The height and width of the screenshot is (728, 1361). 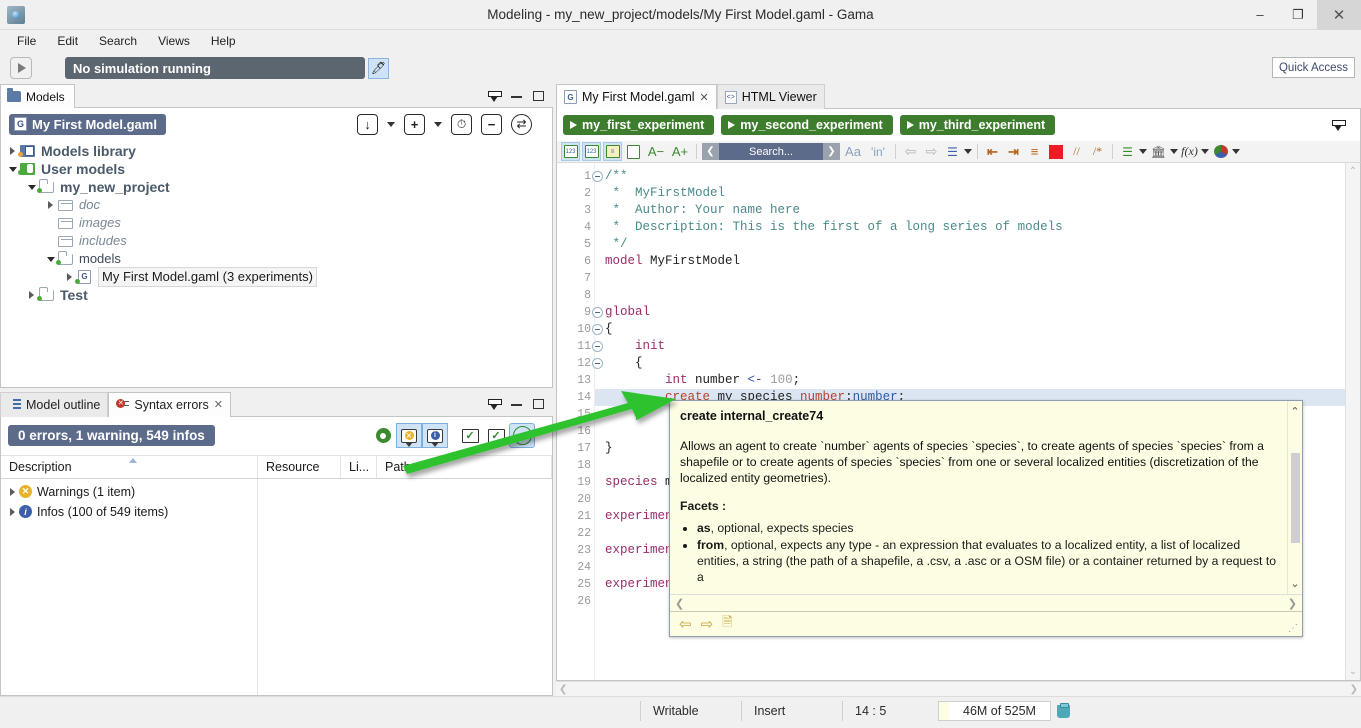 I want to click on menu-views: Views, so click(x=174, y=41).